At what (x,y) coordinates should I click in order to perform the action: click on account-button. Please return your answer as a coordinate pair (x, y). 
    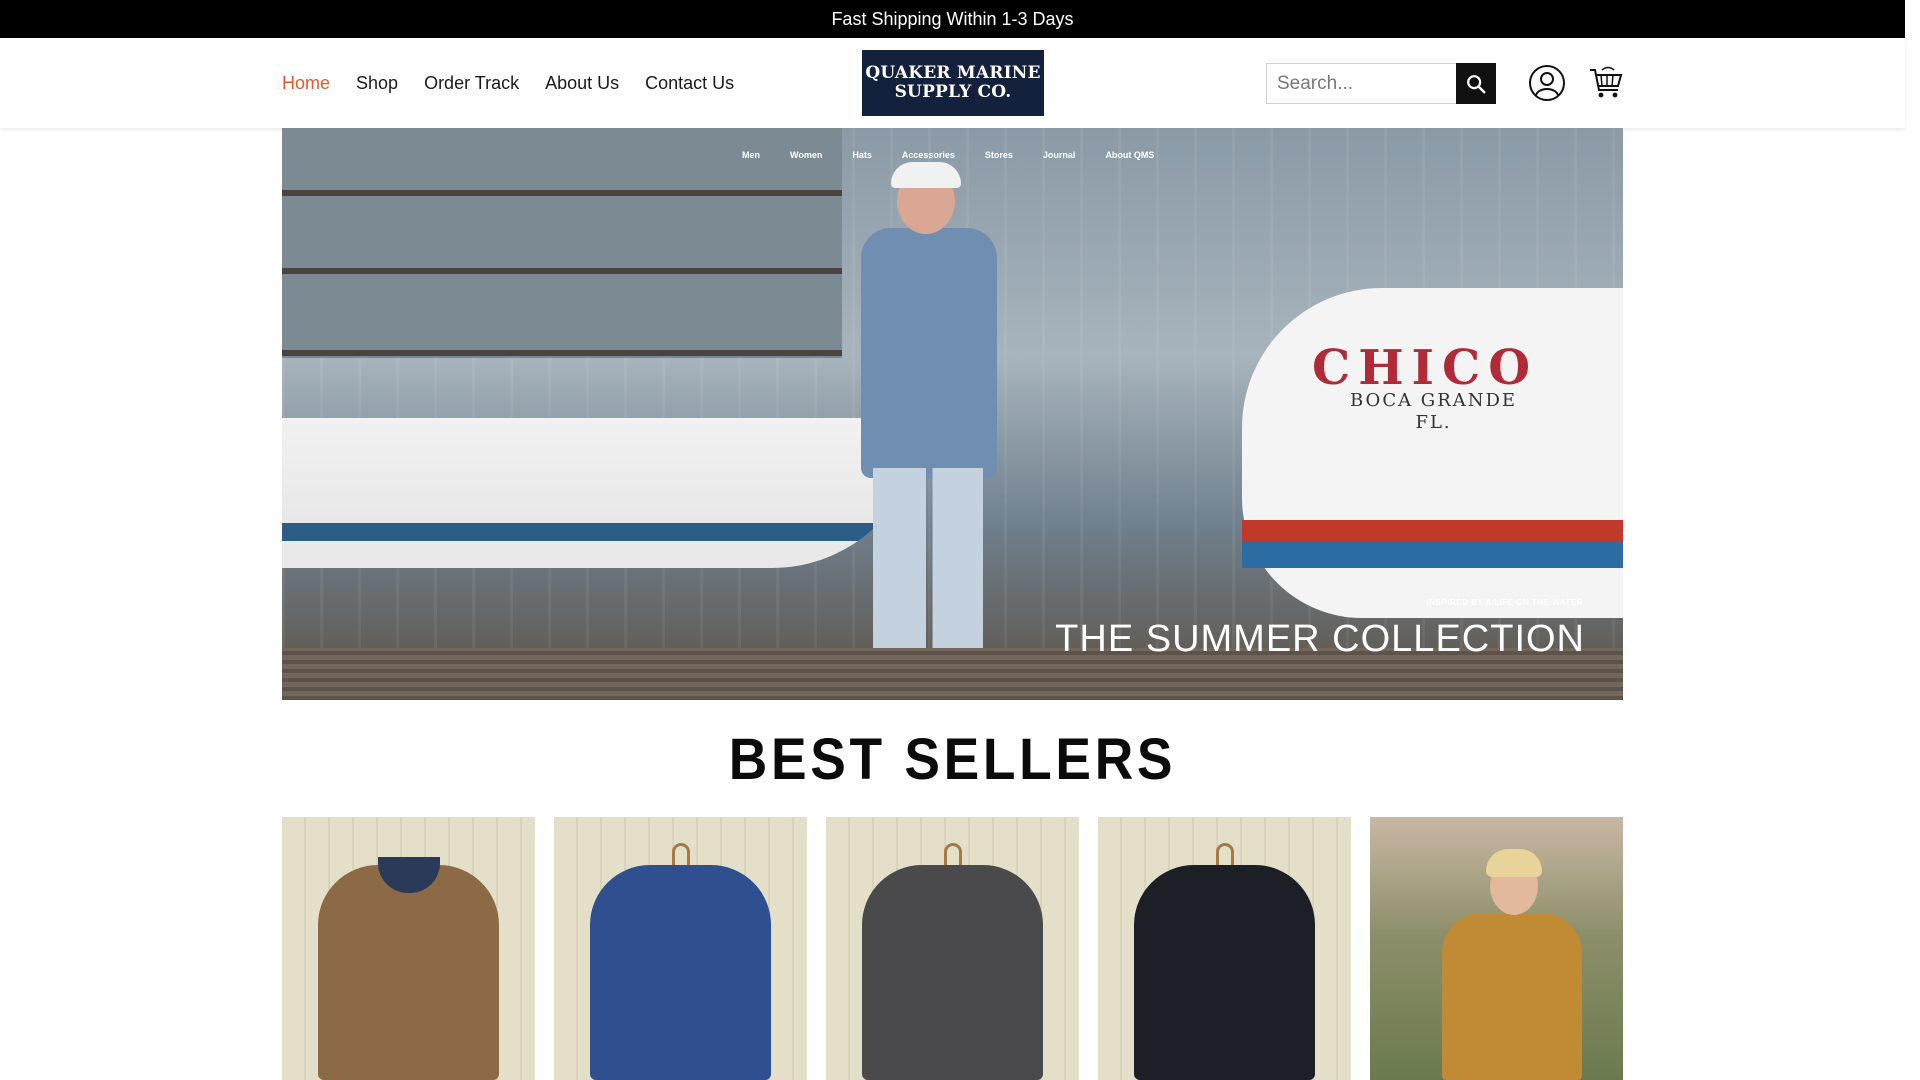
    Looking at the image, I should click on (1547, 83).